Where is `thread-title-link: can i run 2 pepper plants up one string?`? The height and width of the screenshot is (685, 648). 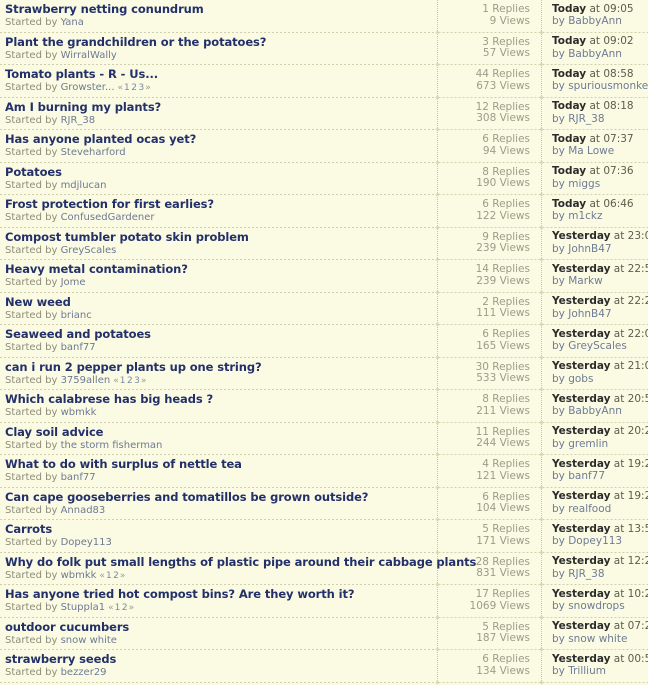 thread-title-link: can i run 2 pepper plants up one string? is located at coordinates (133, 367).